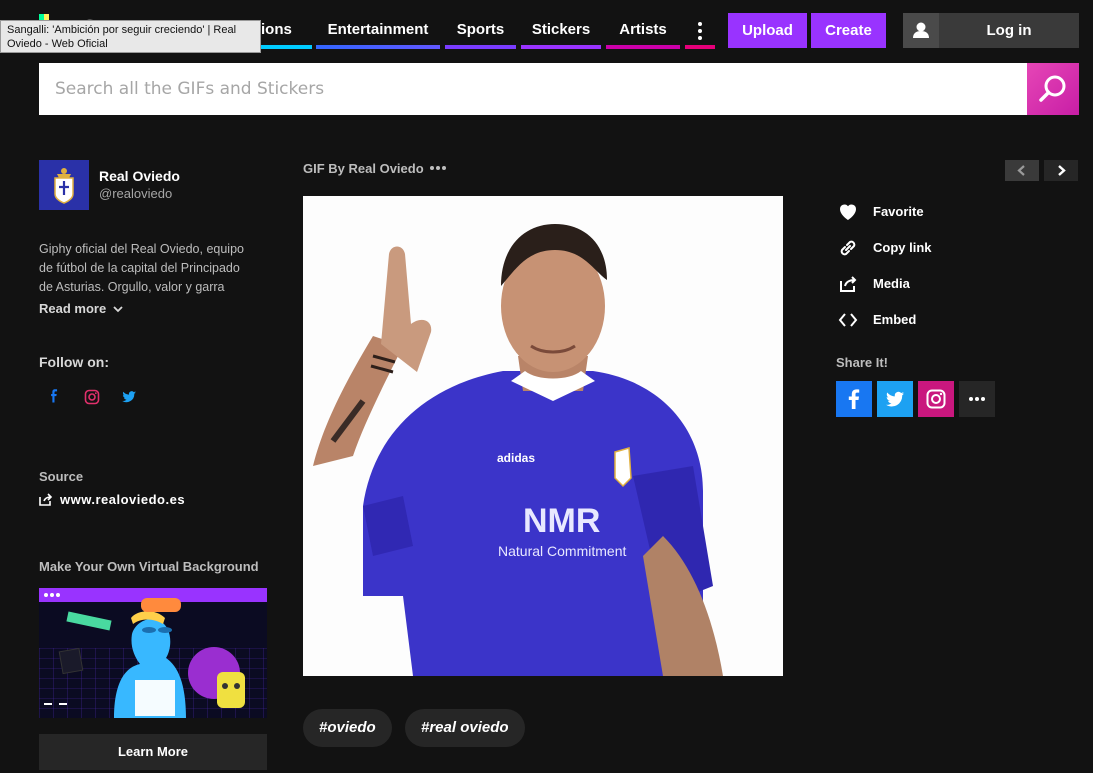 The width and height of the screenshot is (1093, 773). I want to click on upload-button: Upload, so click(767, 30).